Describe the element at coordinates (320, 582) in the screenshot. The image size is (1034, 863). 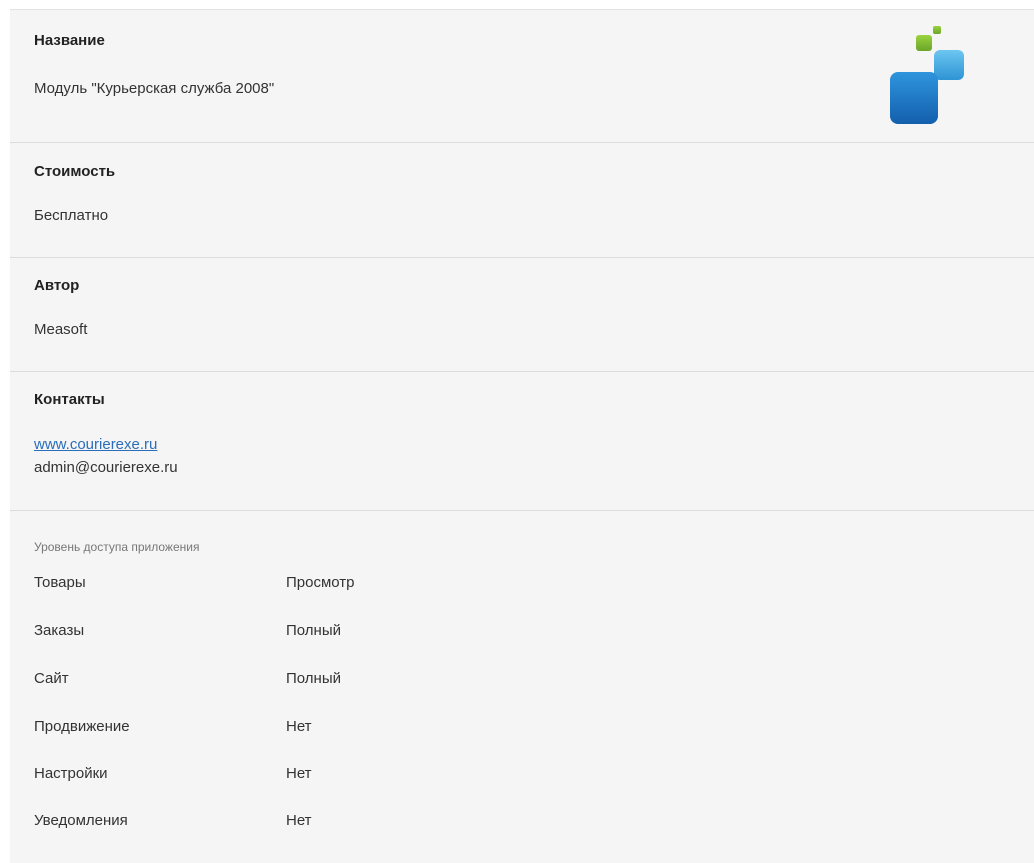
I see `permission-level: Просмотр` at that location.